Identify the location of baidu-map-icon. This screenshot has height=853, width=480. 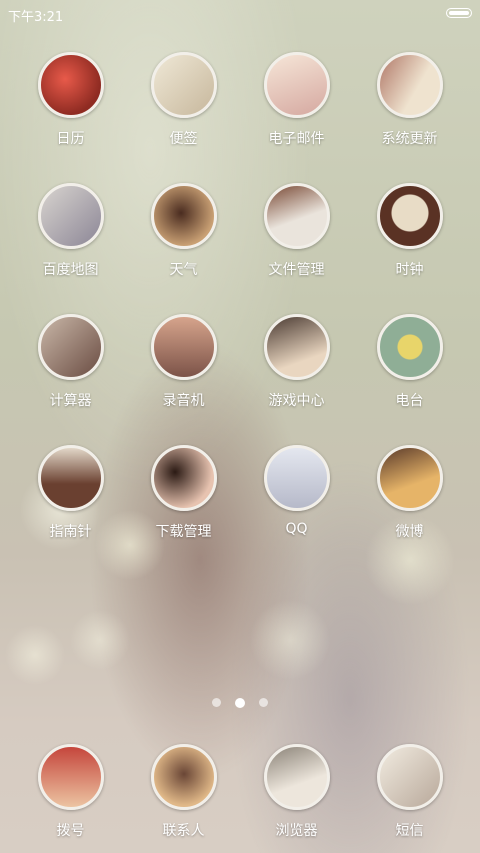
(70, 216).